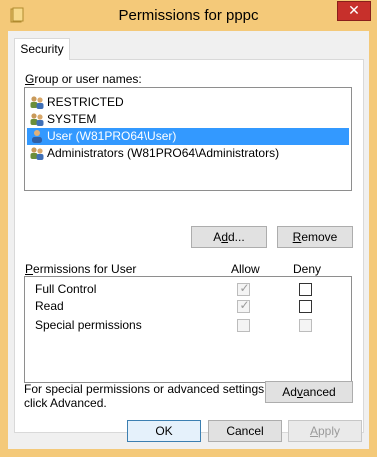  What do you see at coordinates (164, 431) in the screenshot?
I see `ok-button: OK` at bounding box center [164, 431].